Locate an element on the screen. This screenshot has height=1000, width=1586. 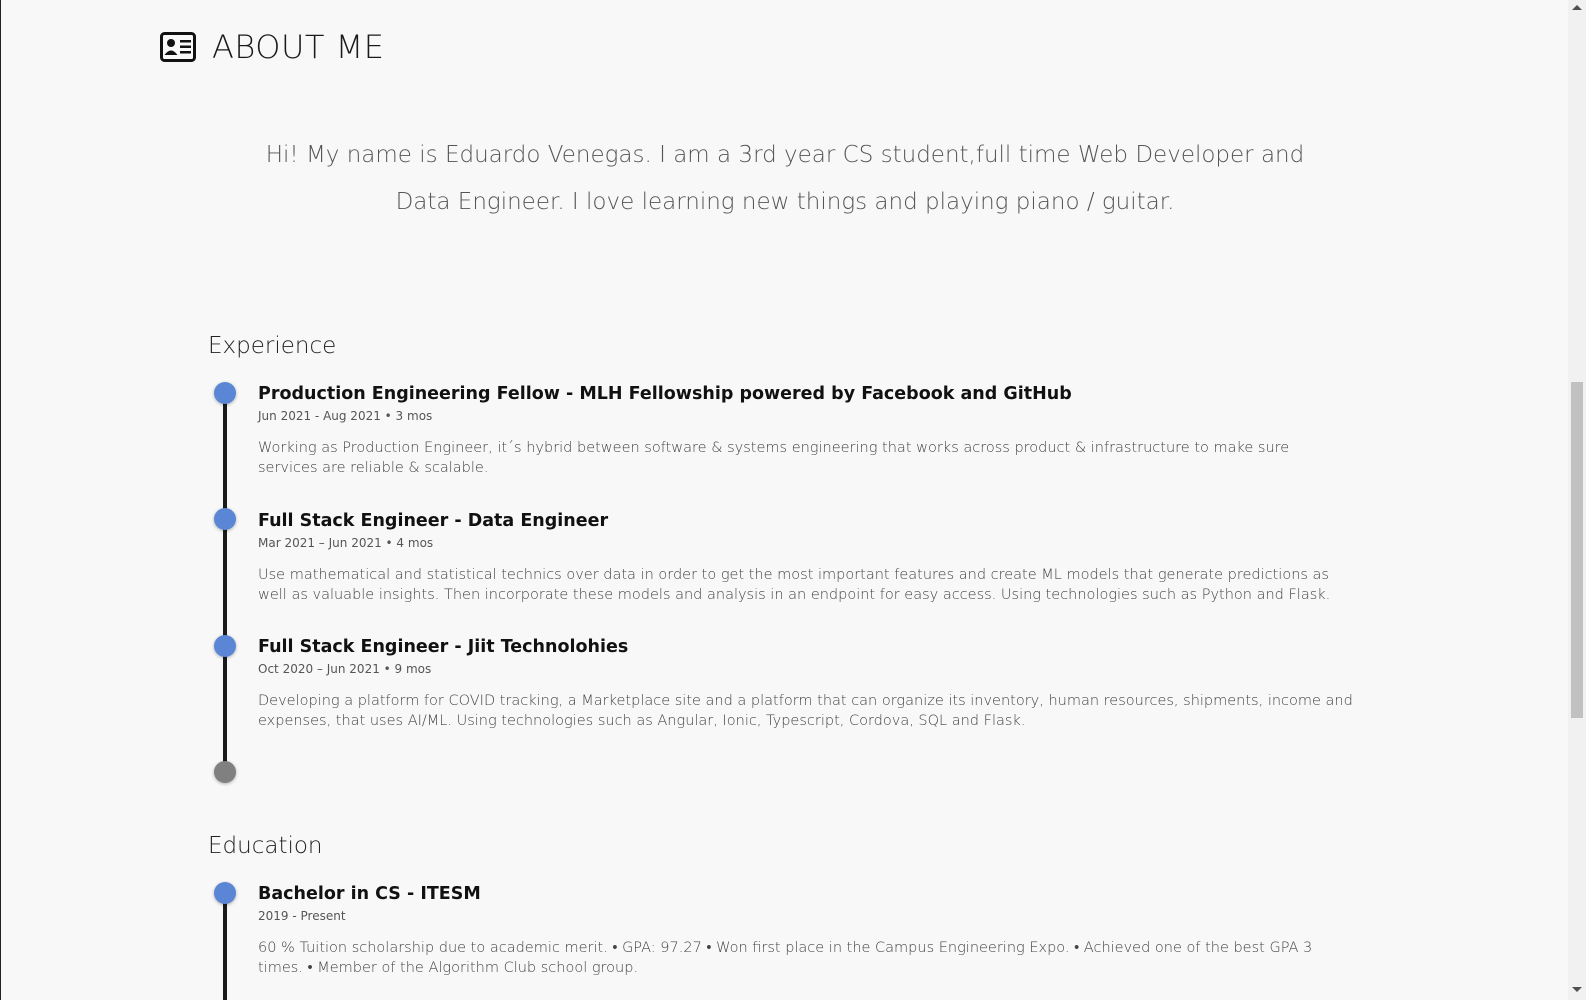
timeline-end-dot is located at coordinates (225, 772).